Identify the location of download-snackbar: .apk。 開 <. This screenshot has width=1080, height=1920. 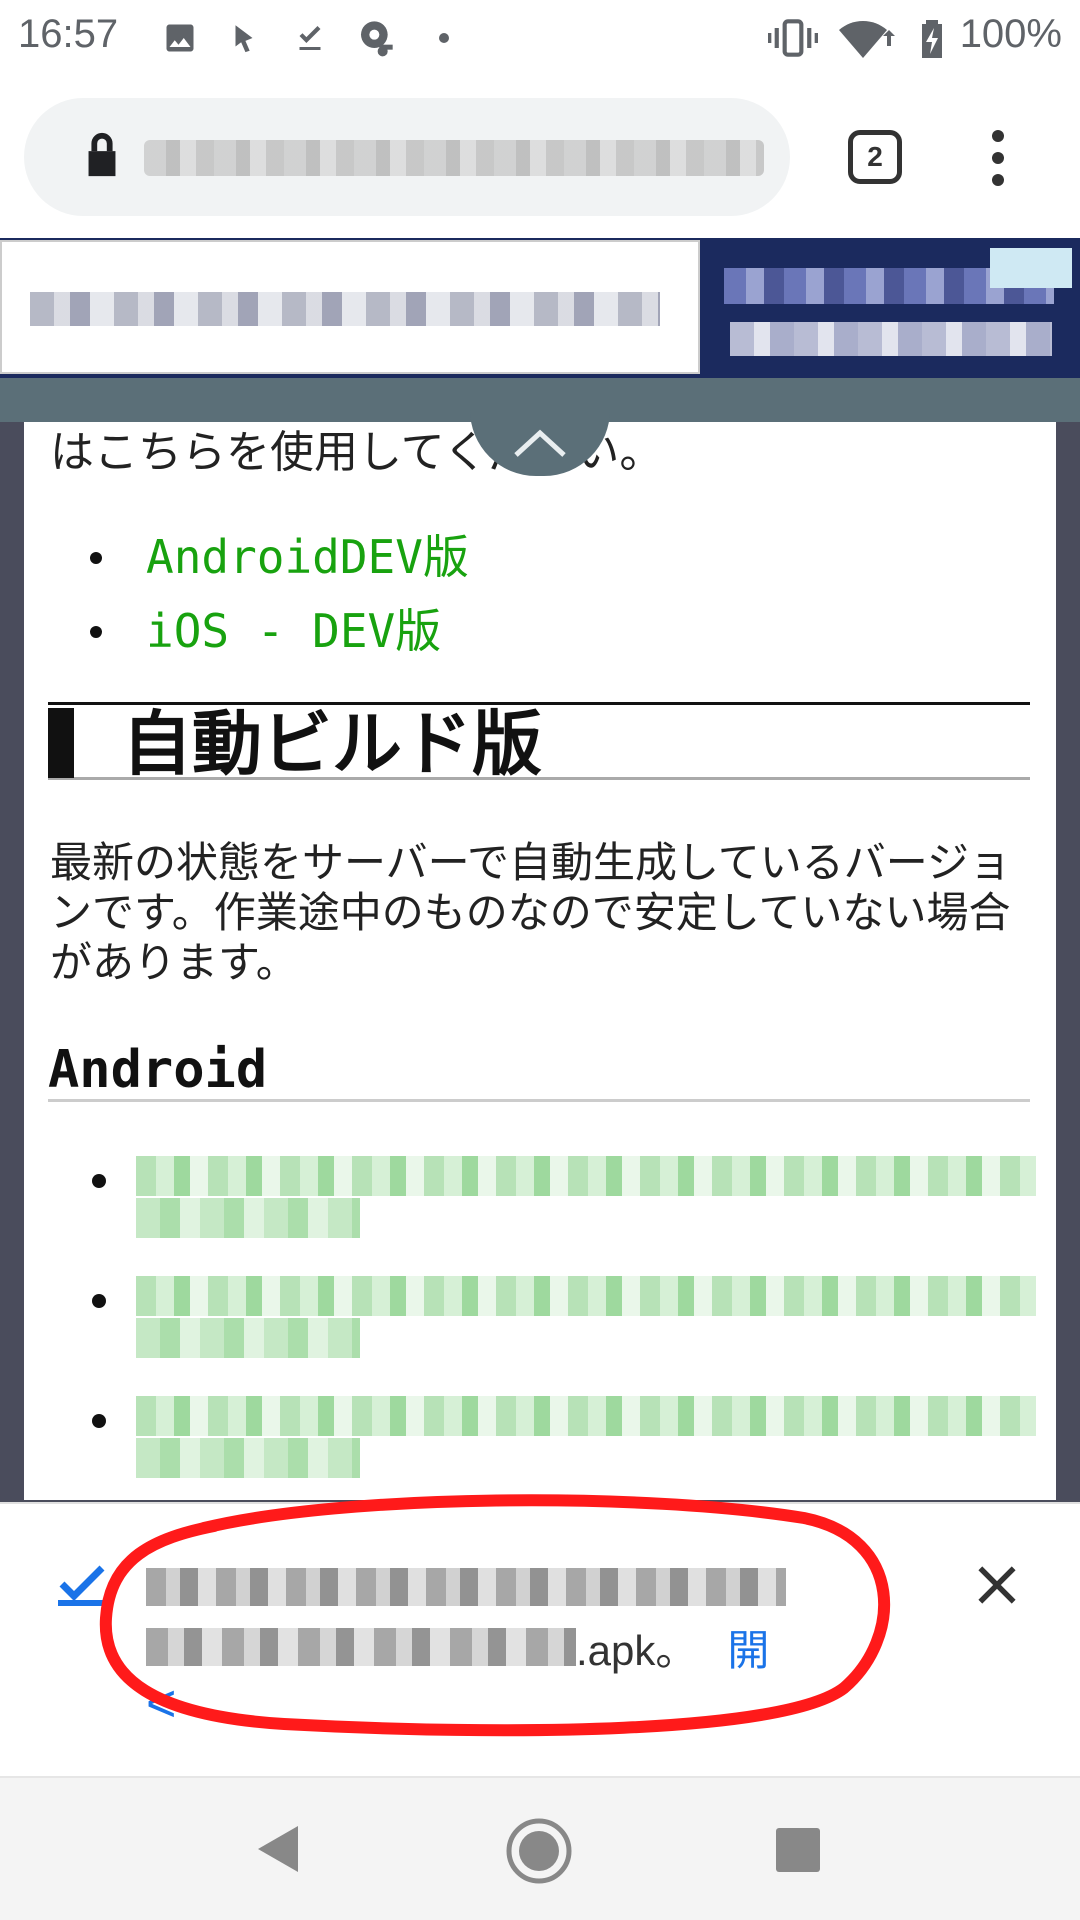
(540, 1639).